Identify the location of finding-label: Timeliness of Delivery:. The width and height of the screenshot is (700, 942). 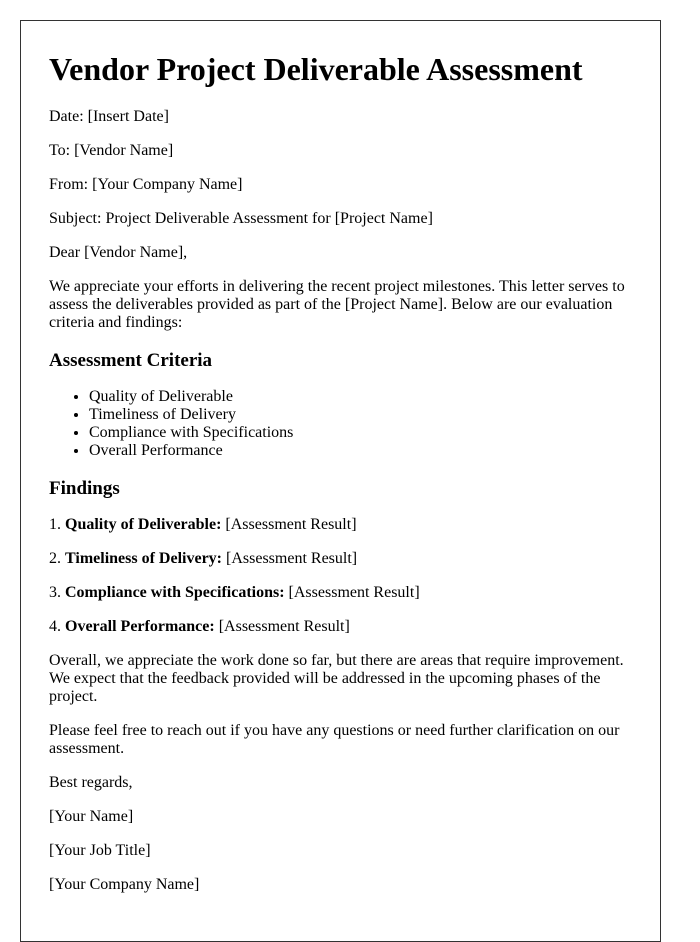
(144, 558).